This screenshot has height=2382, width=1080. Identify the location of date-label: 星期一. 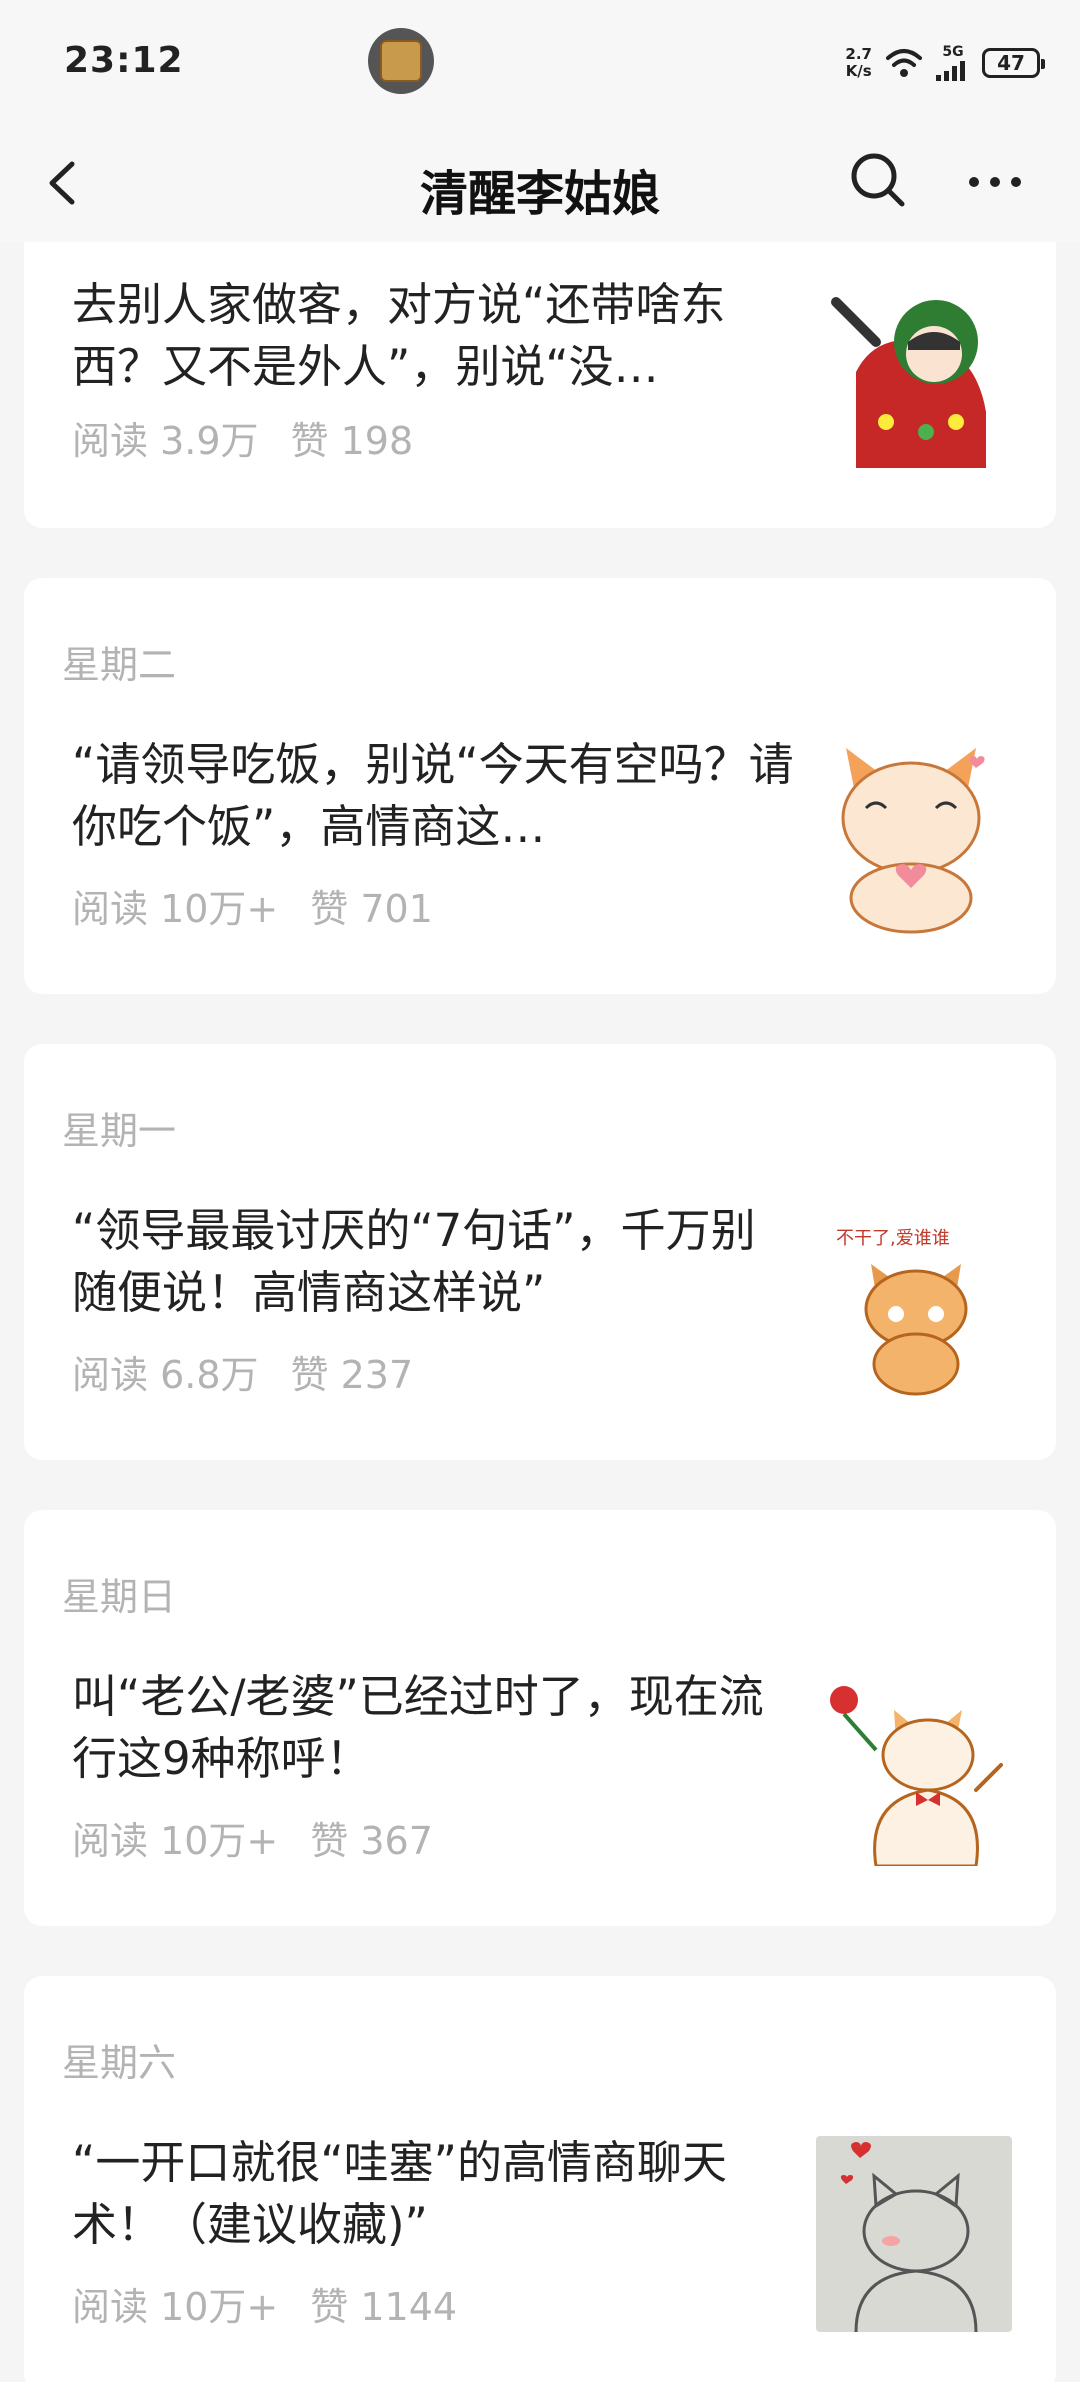
(119, 1131).